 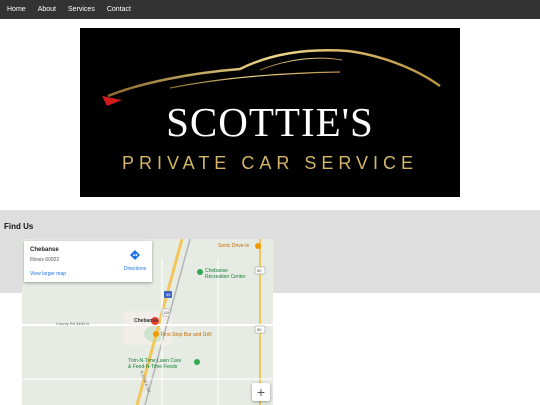 What do you see at coordinates (234, 246) in the screenshot?
I see `map-label-sonic: Sonic Drive-In` at bounding box center [234, 246].